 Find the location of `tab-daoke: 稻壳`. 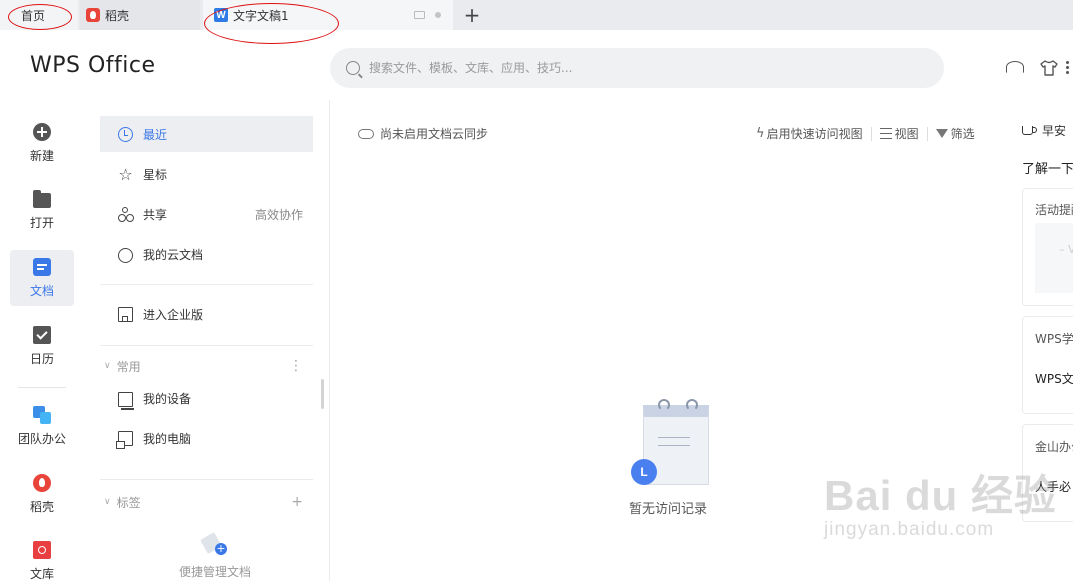

tab-daoke: 稻壳 is located at coordinates (140, 15).